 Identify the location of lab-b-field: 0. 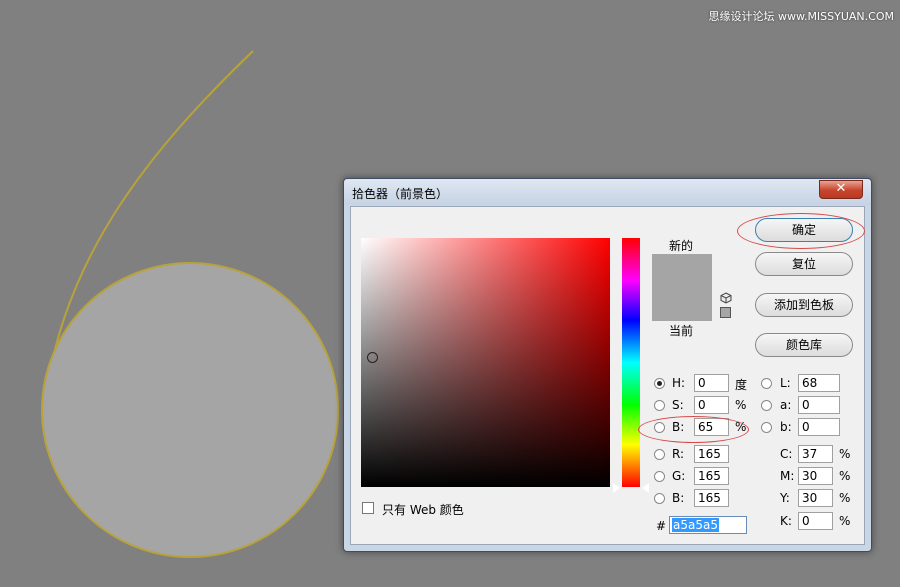
(819, 427).